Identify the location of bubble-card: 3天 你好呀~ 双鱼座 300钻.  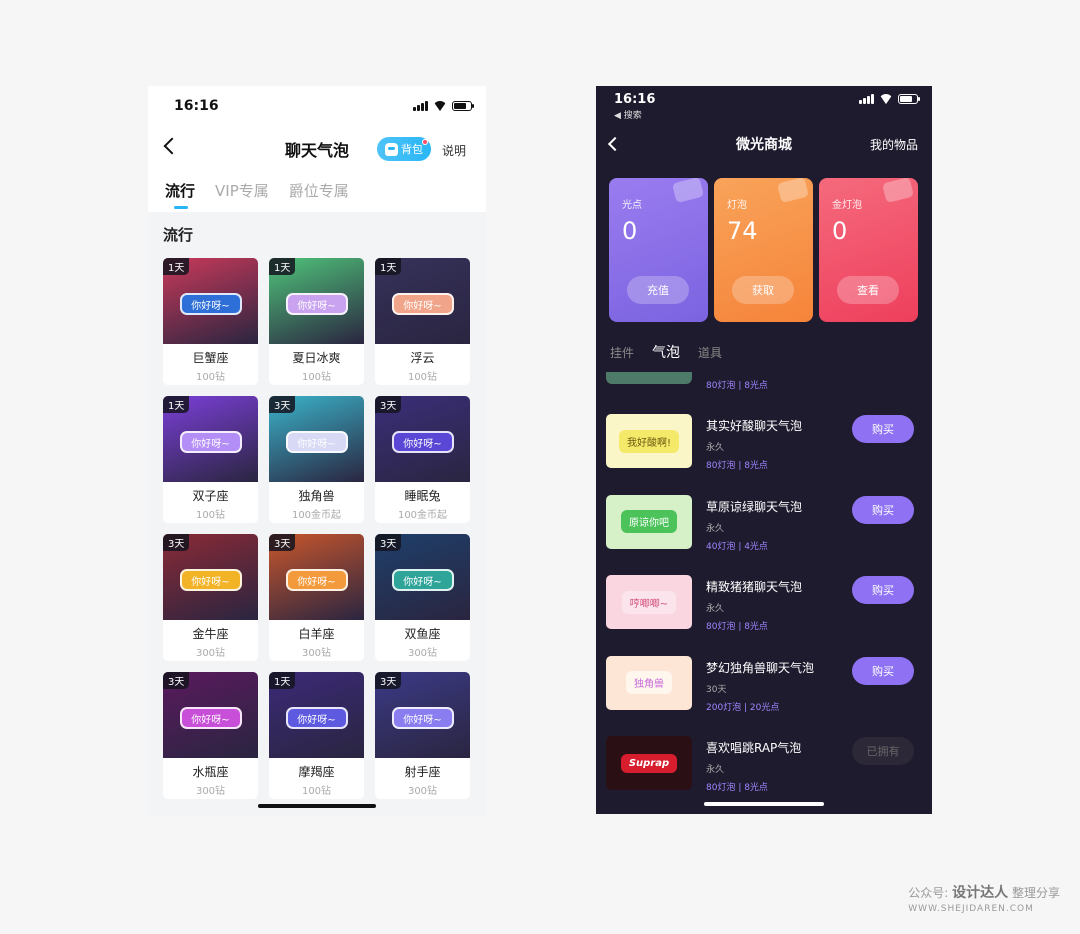
(422, 597).